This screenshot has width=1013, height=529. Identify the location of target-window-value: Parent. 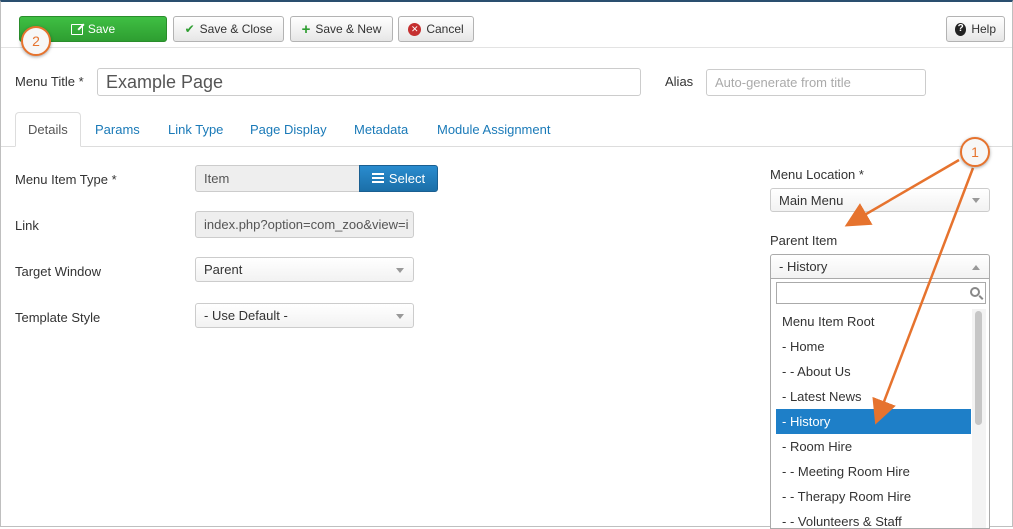
(223, 269).